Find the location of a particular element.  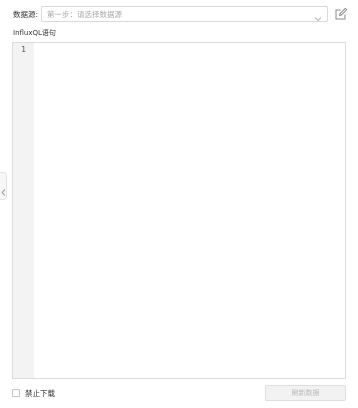

chevron-down-icon is located at coordinates (318, 15).